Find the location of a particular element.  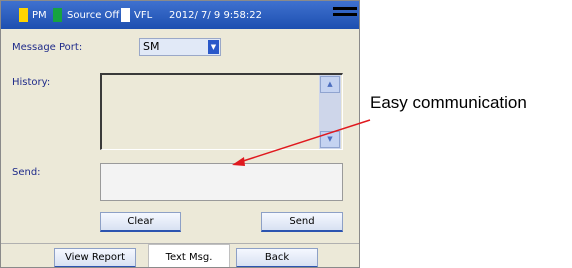

annotation-arrow is located at coordinates (301, 142).